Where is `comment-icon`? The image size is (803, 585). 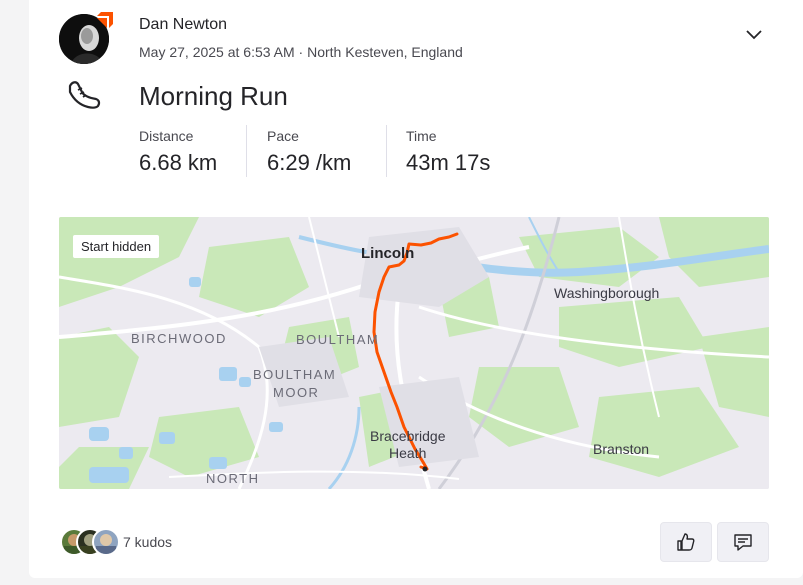
comment-icon is located at coordinates (743, 542).